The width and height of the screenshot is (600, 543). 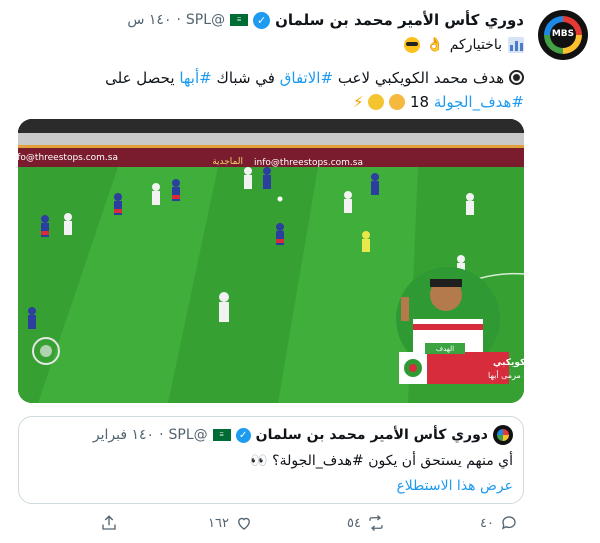 What do you see at coordinates (376, 102) in the screenshot?
I see `star-struck-emoji-icon` at bounding box center [376, 102].